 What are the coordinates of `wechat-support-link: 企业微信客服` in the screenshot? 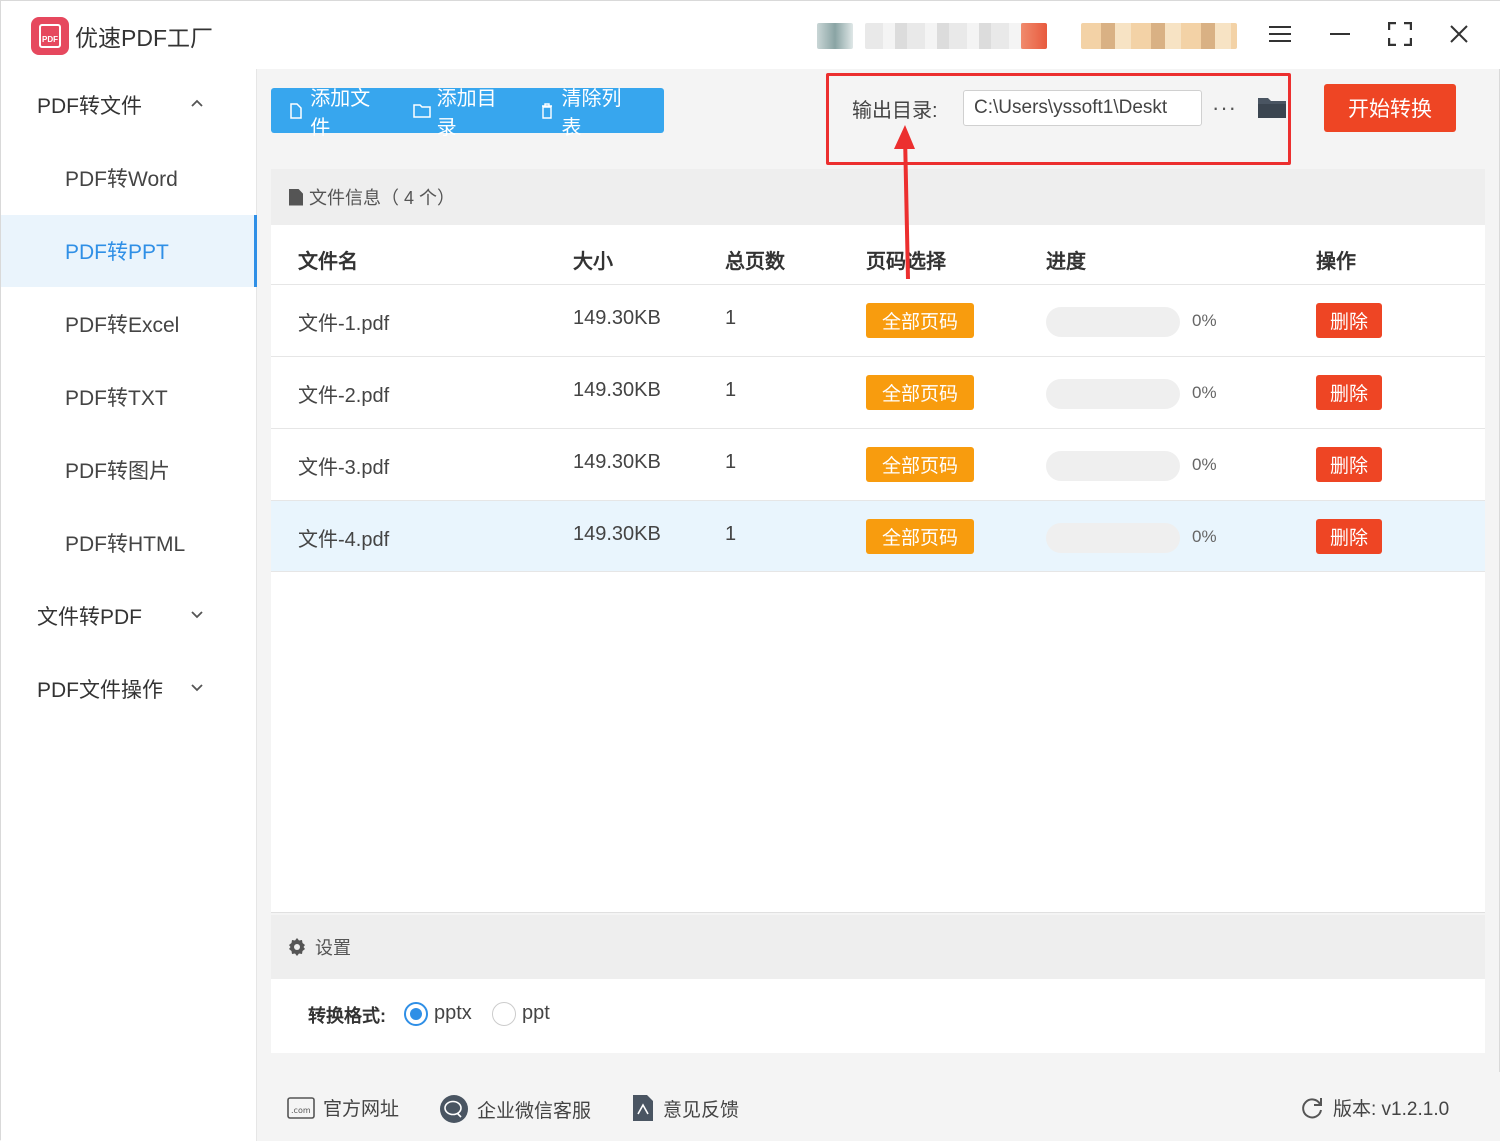 It's located at (515, 1109).